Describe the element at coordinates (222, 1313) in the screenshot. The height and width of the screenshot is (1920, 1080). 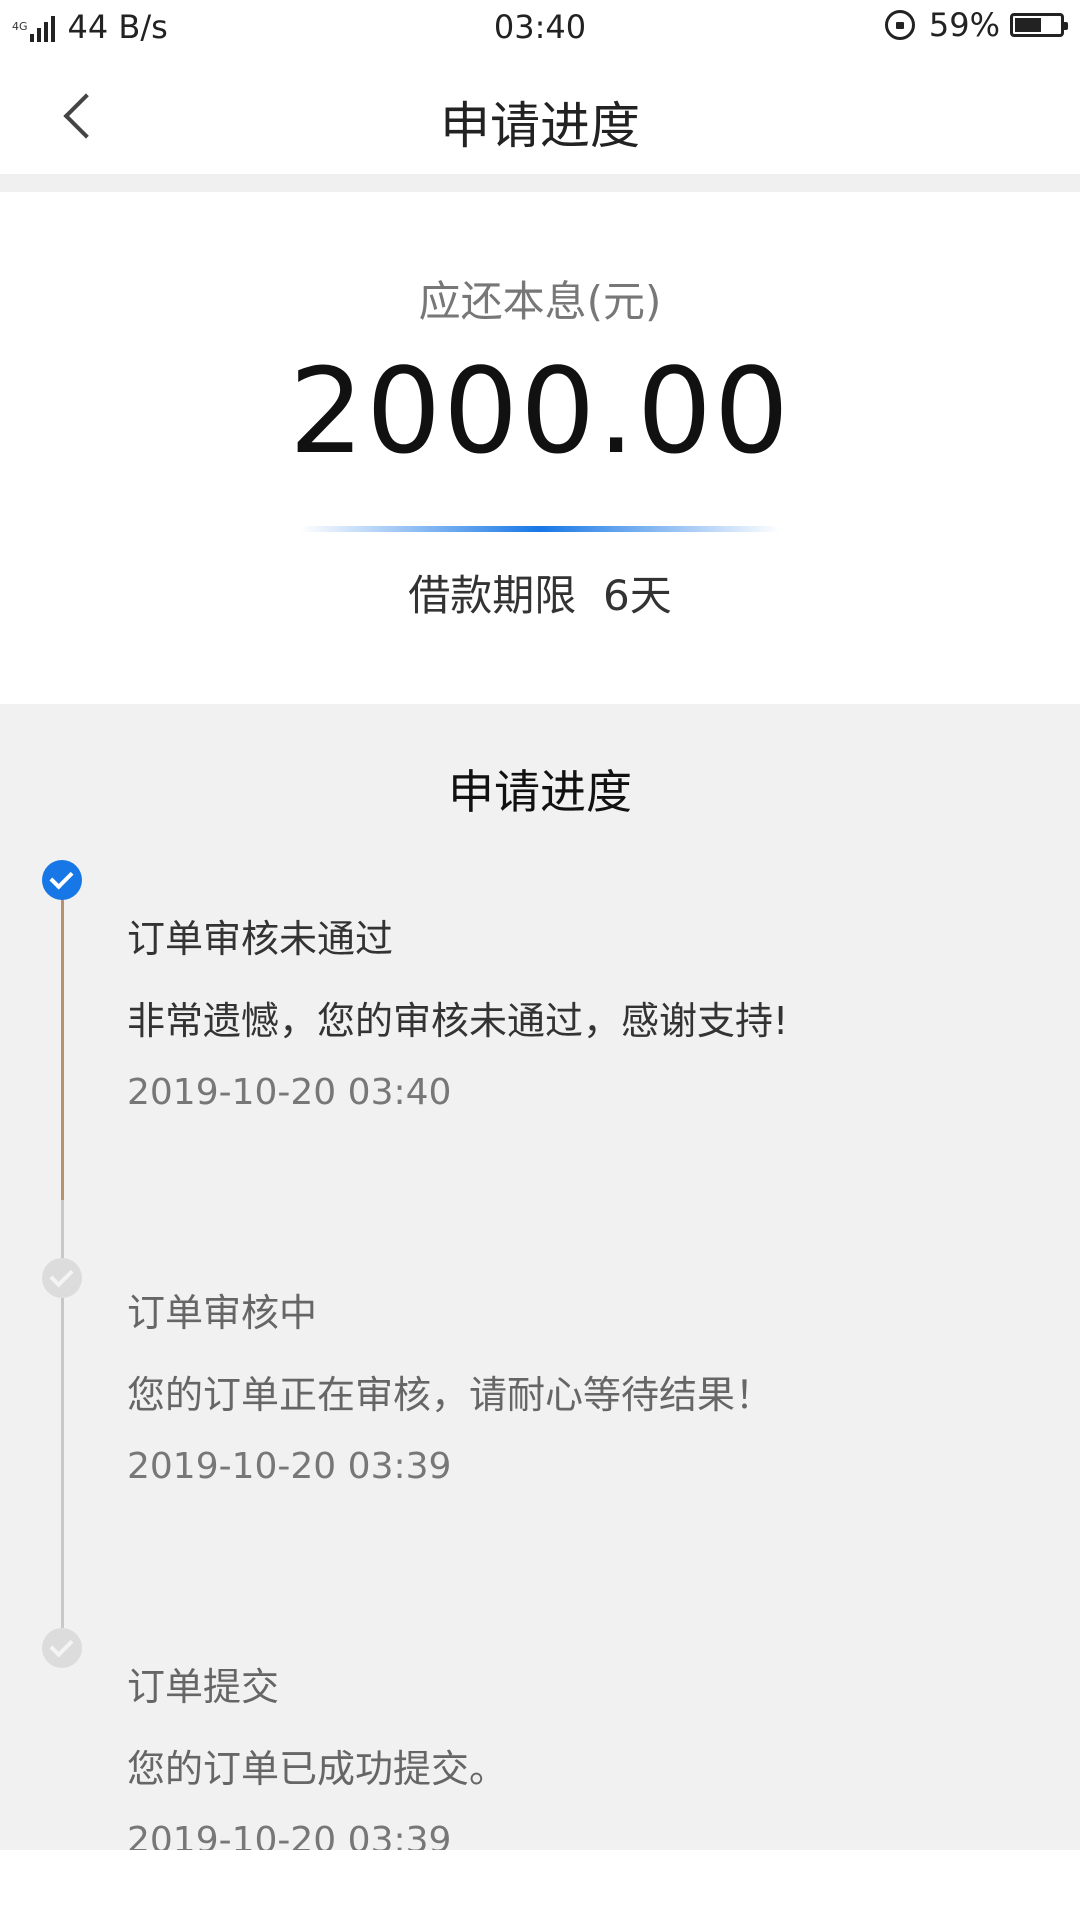
I see `step-title: 订单审核中` at that location.